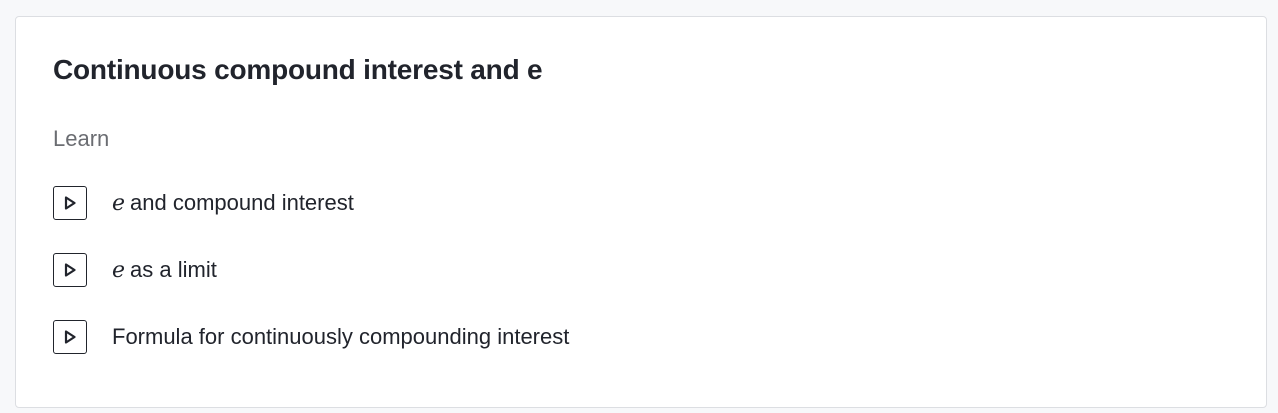  I want to click on card-title: Continuous compound interest and e, so click(298, 69).